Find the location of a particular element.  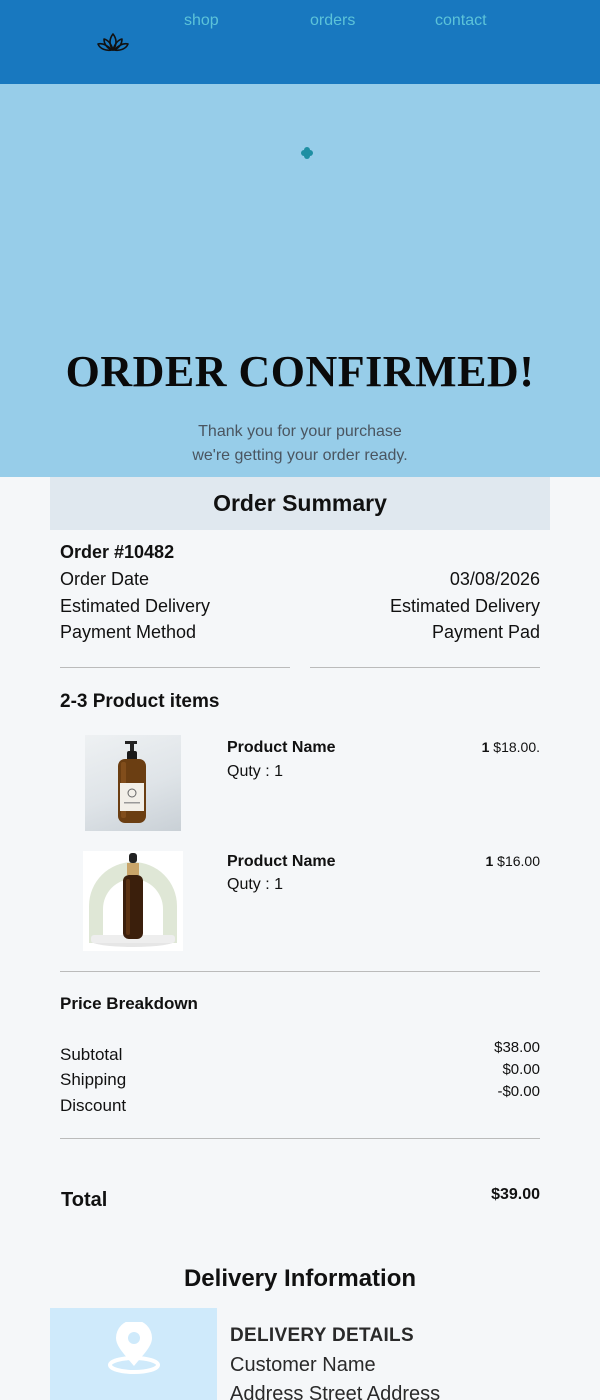

price-breakdown-heading: Price Breakdown is located at coordinates (129, 1003).